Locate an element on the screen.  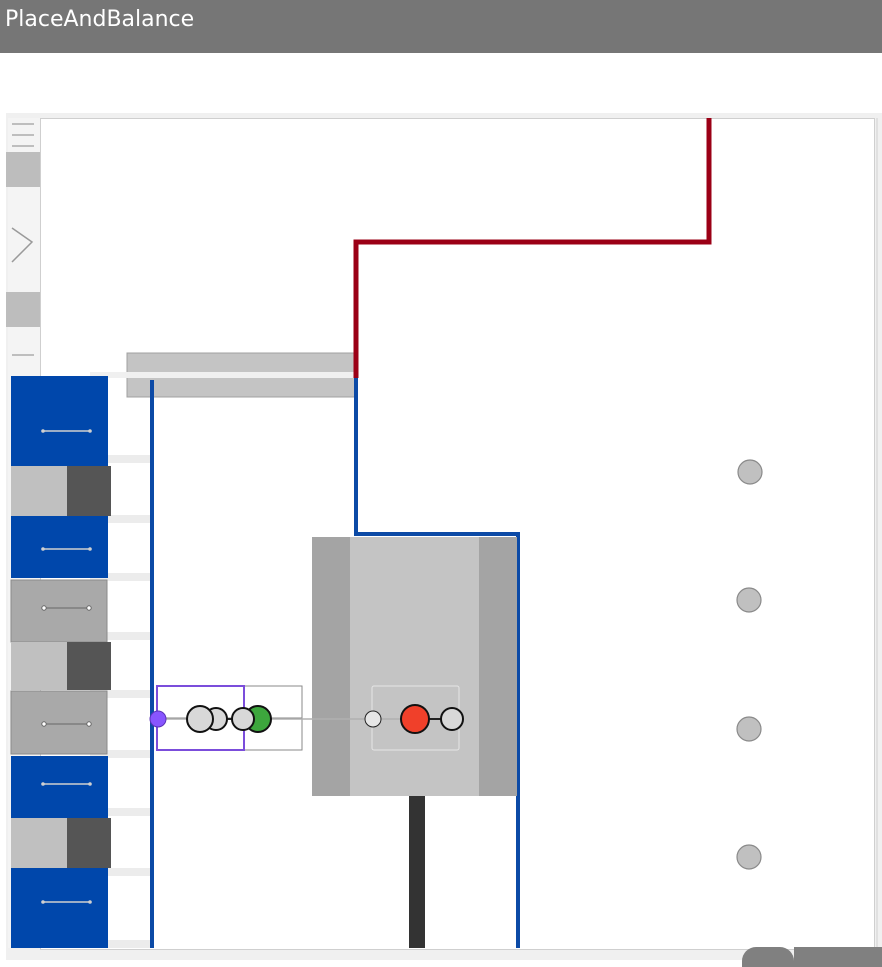
right-markers is located at coordinates (749, 664).